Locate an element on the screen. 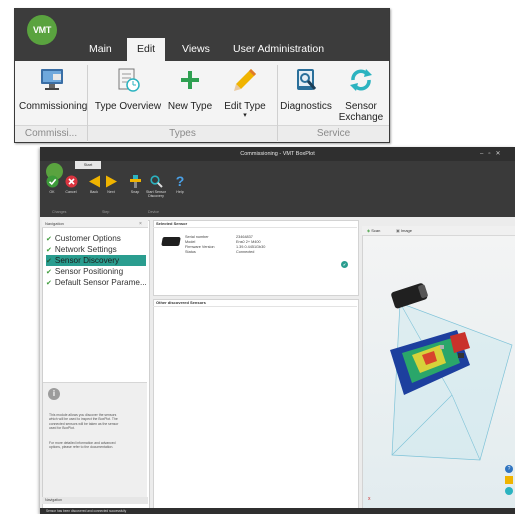 This screenshot has width=515, height=514. svg-text: x is located at coordinates (369, 499).